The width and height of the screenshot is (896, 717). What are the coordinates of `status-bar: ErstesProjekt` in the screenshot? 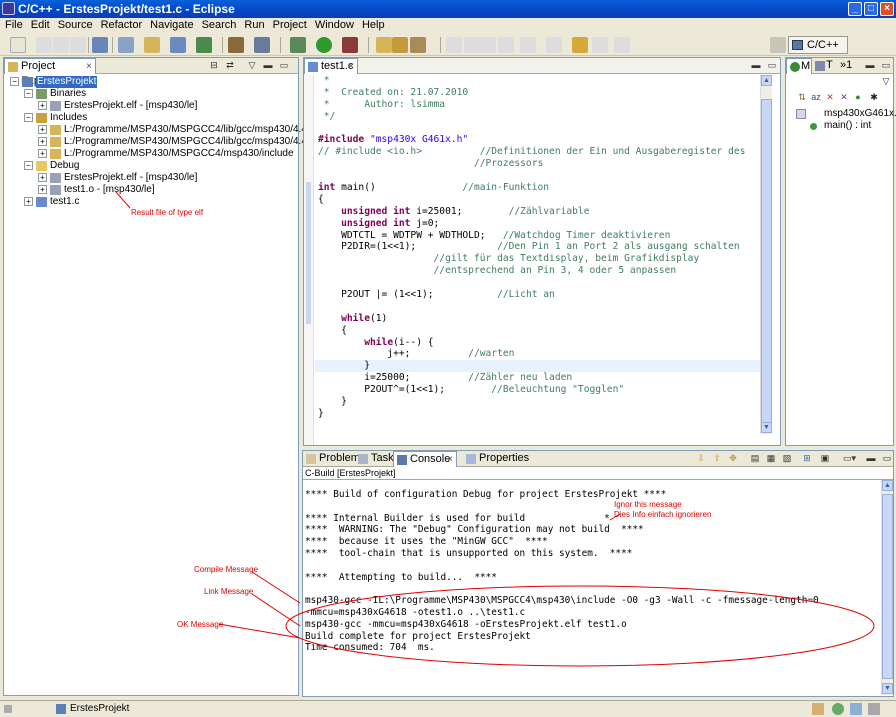 It's located at (448, 708).